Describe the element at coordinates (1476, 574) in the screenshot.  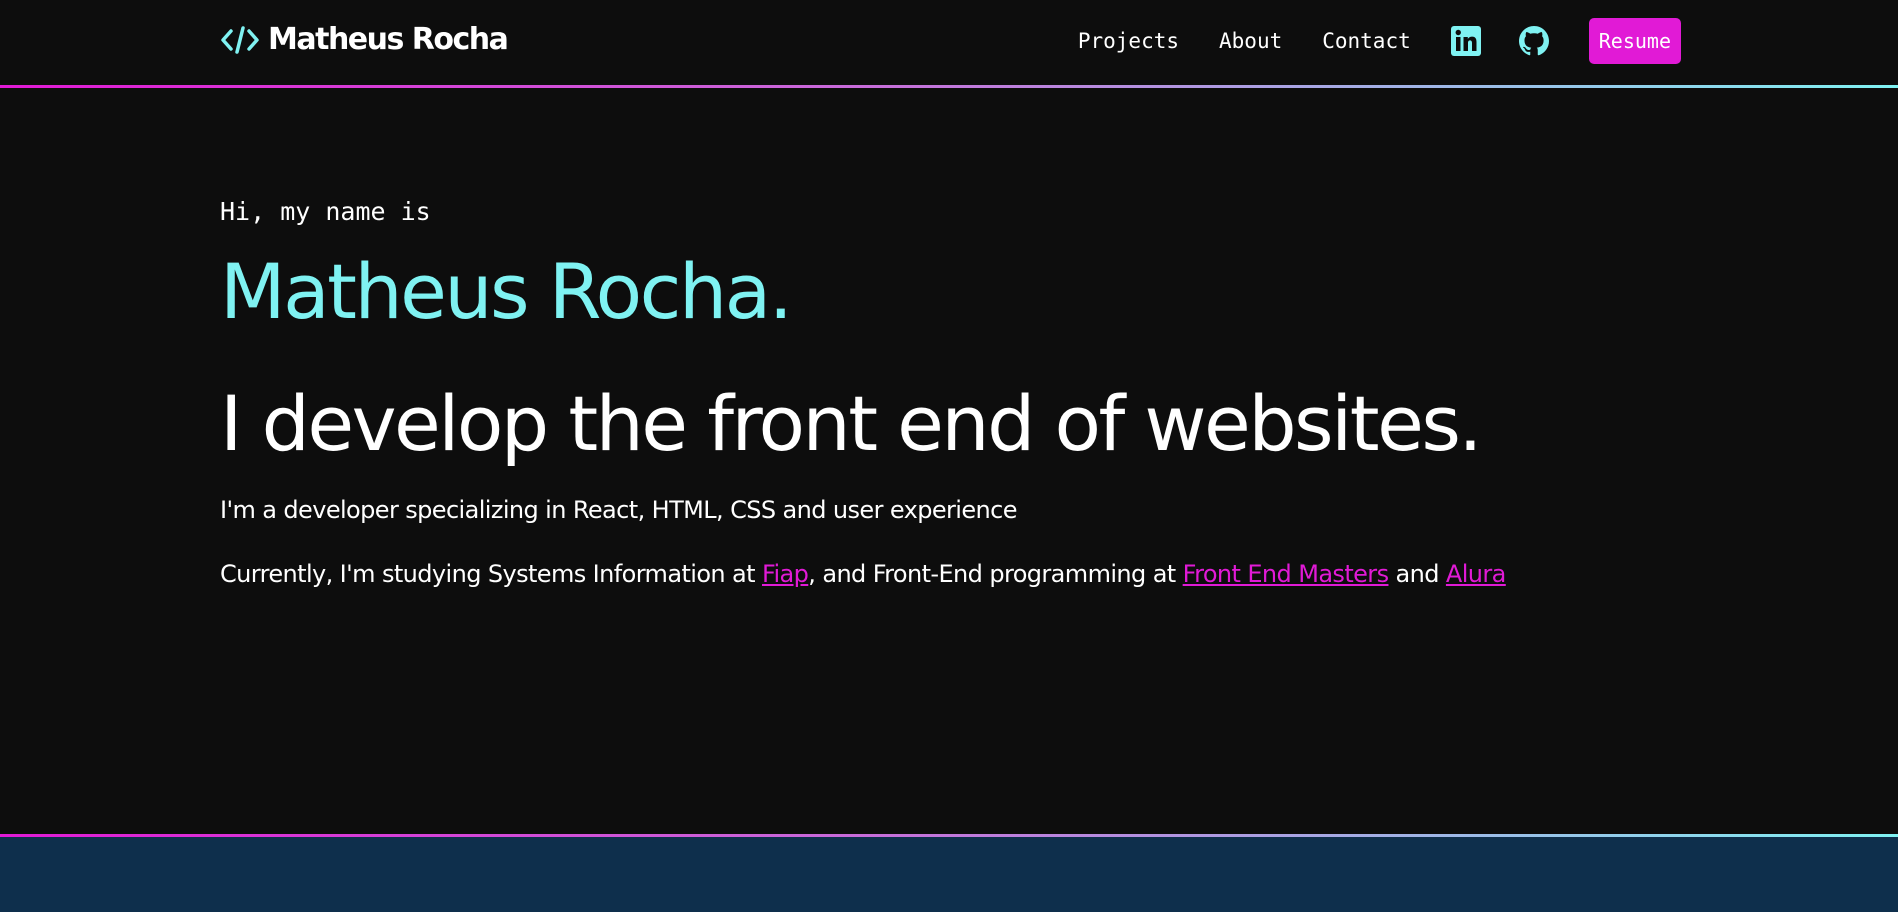
I see `alura-link: Alura` at that location.